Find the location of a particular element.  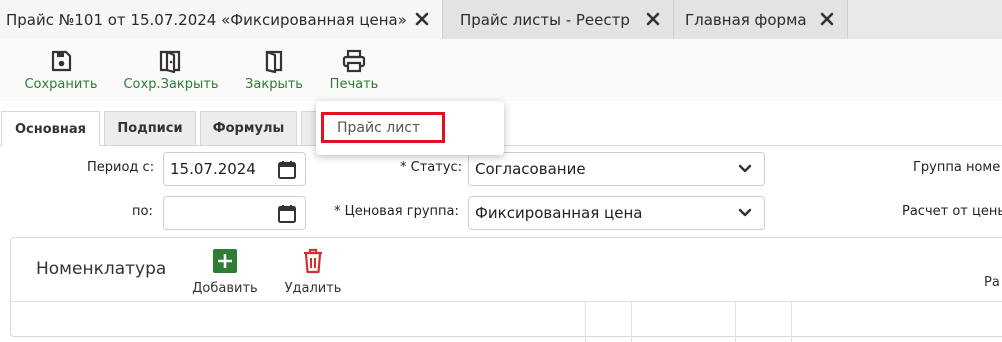

nomenclature-group-label: Группа номе is located at coordinates (957, 167).